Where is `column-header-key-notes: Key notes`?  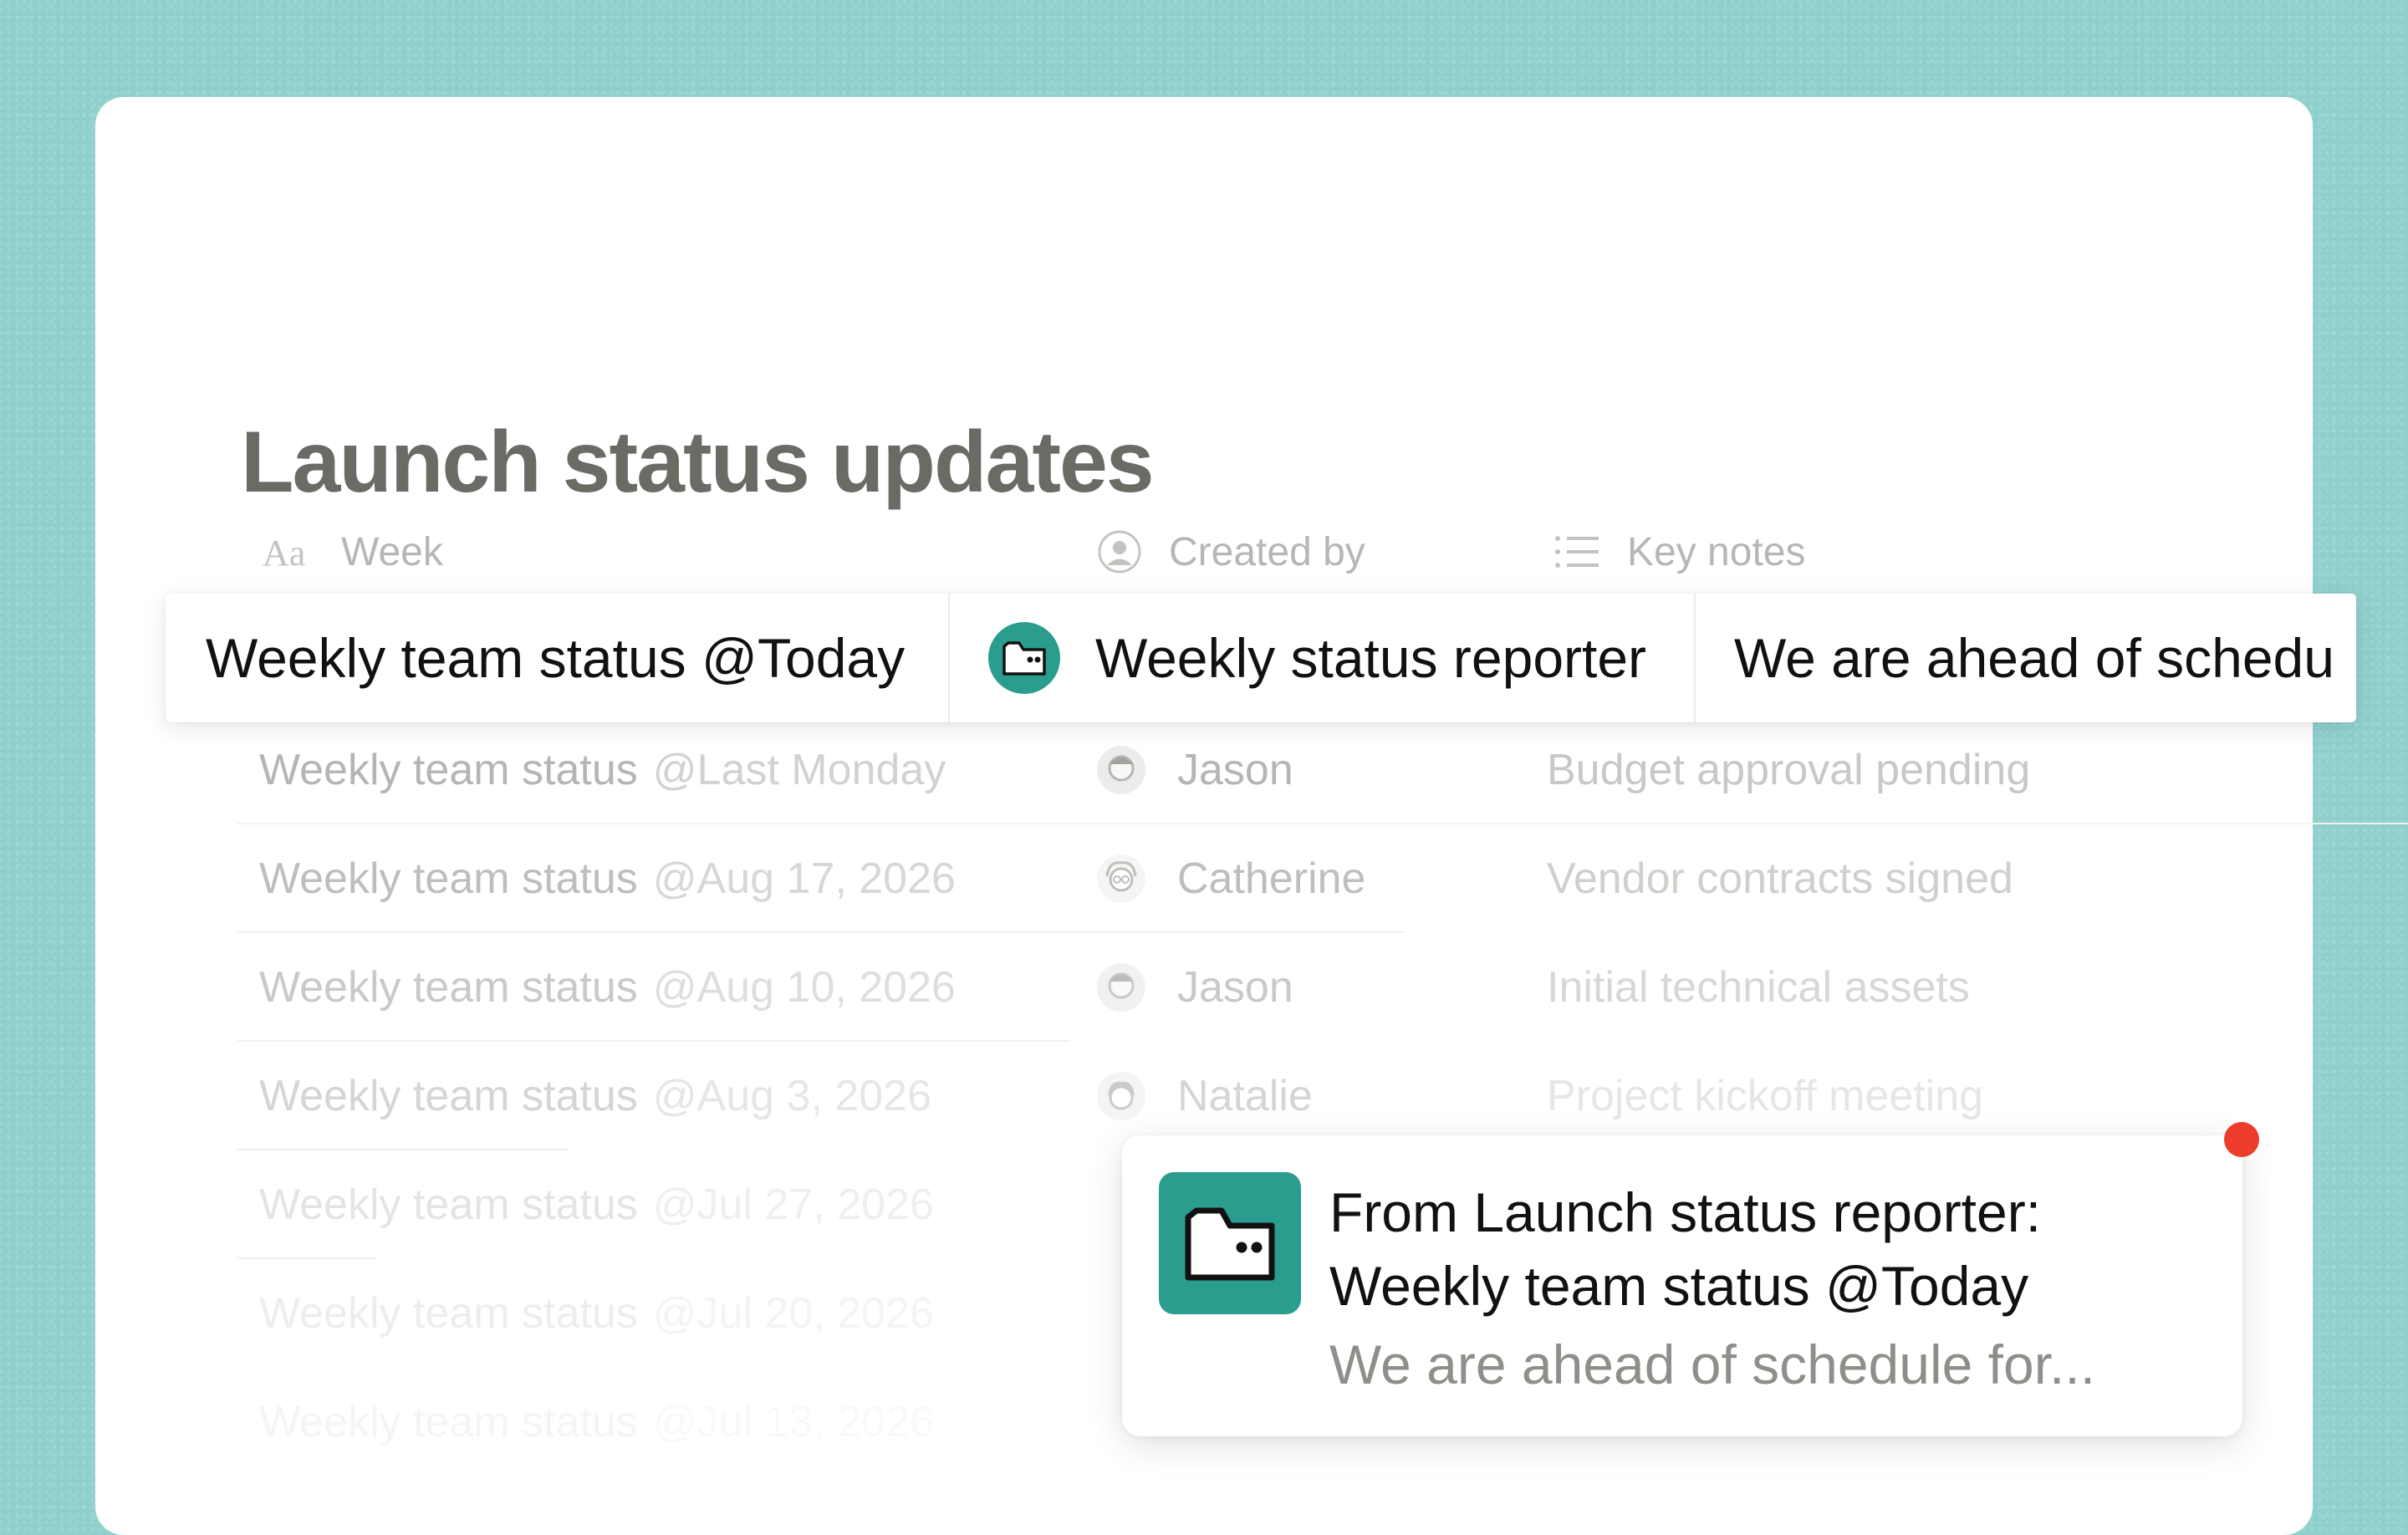
column-header-key-notes: Key notes is located at coordinates (1679, 552).